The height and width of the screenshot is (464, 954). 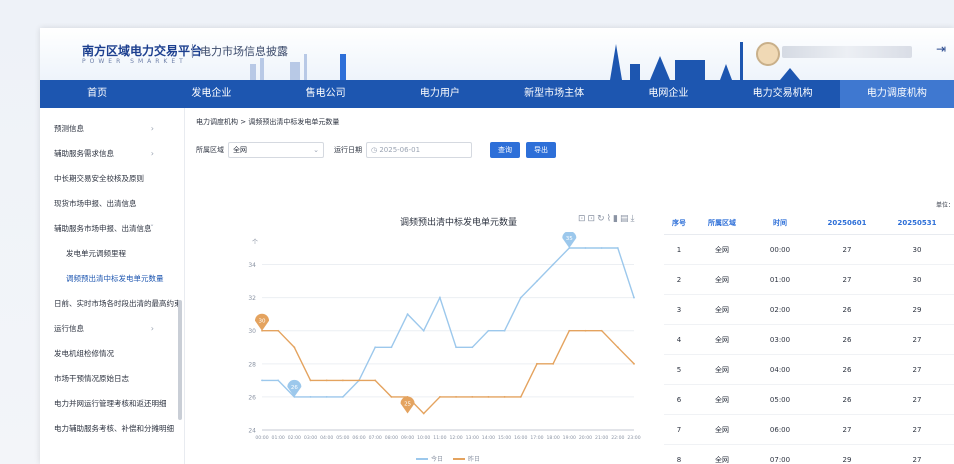 I want to click on col-header-date-today: 20250601, so click(x=847, y=223).